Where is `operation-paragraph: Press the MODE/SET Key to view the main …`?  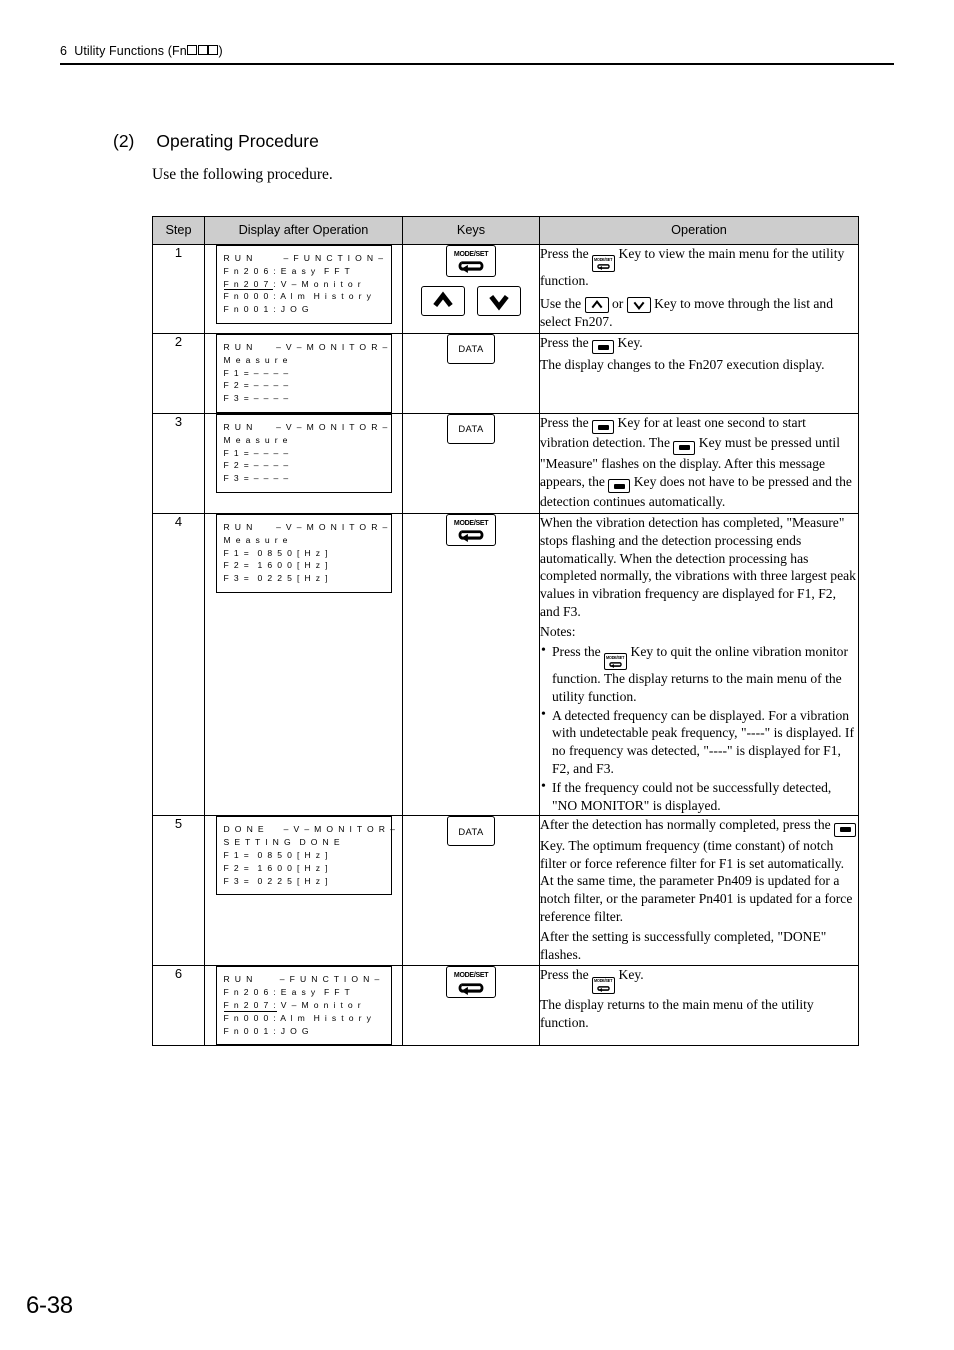 operation-paragraph: Press the MODE/SET Key to view the main … is located at coordinates (692, 267).